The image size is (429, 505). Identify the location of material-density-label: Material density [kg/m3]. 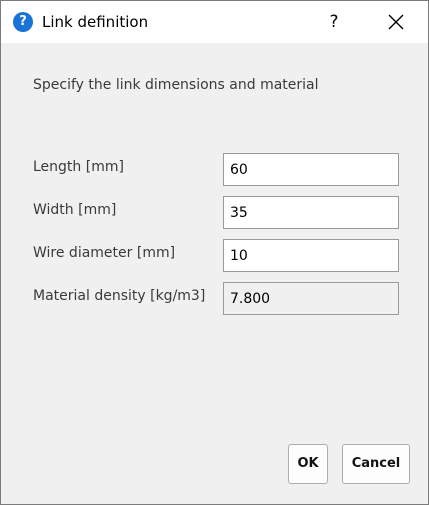
(119, 296).